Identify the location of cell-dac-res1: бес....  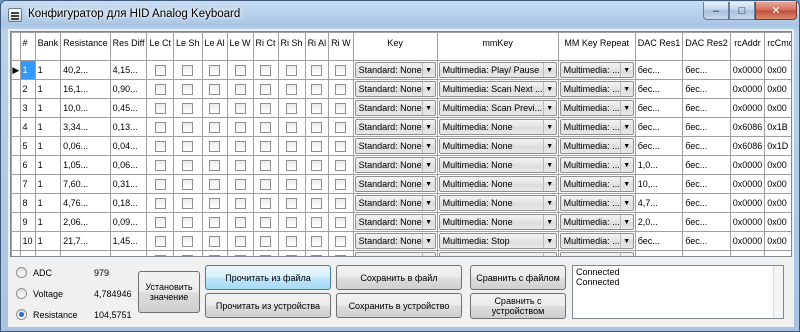
(659, 146).